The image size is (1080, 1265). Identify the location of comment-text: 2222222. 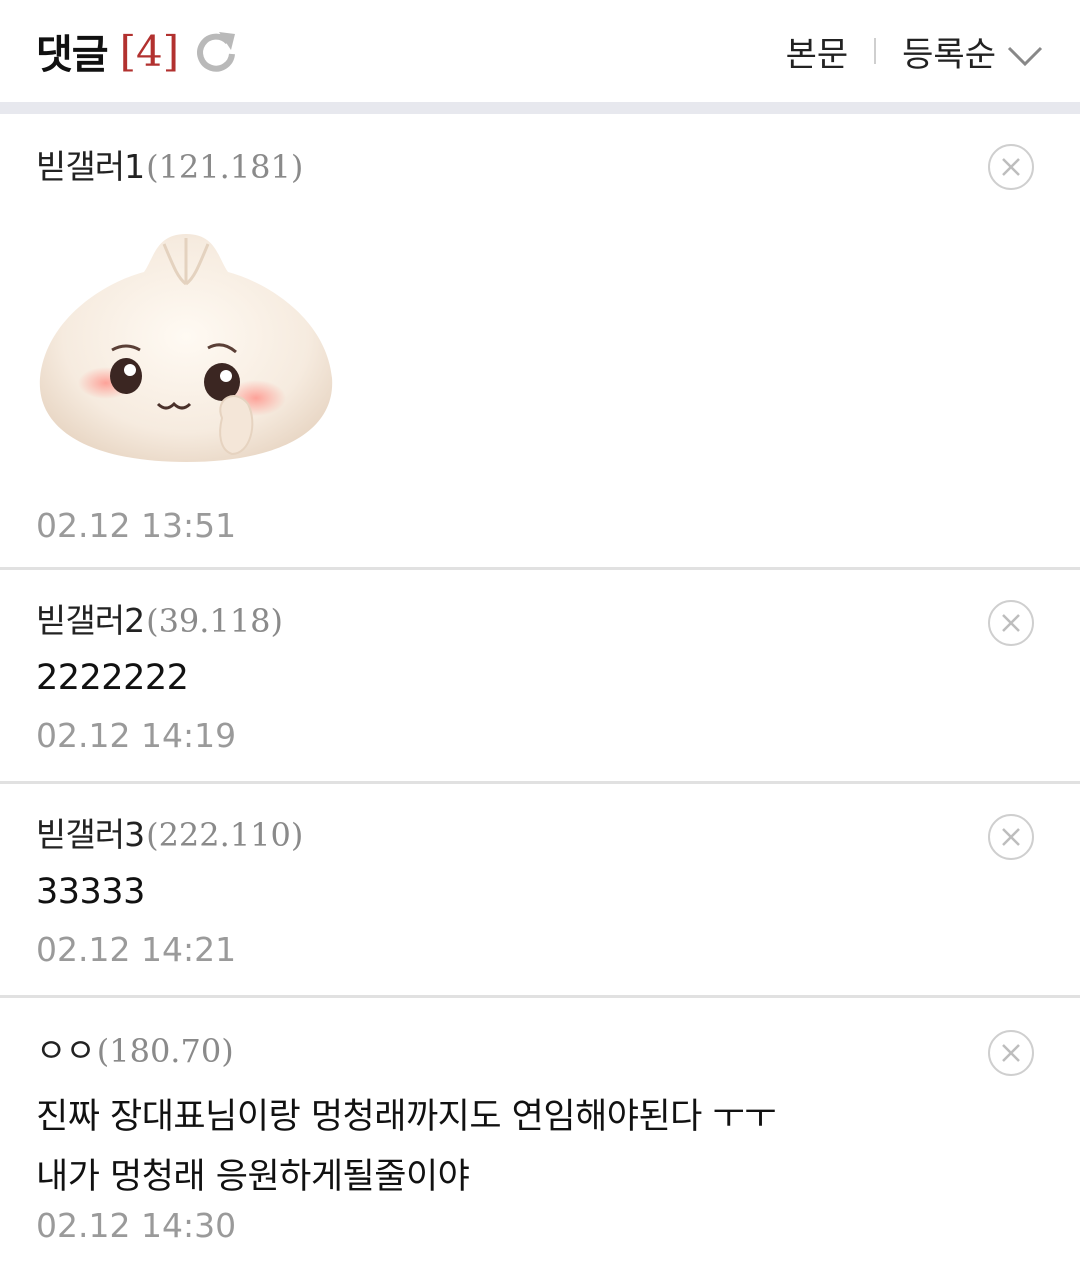
(112, 678).